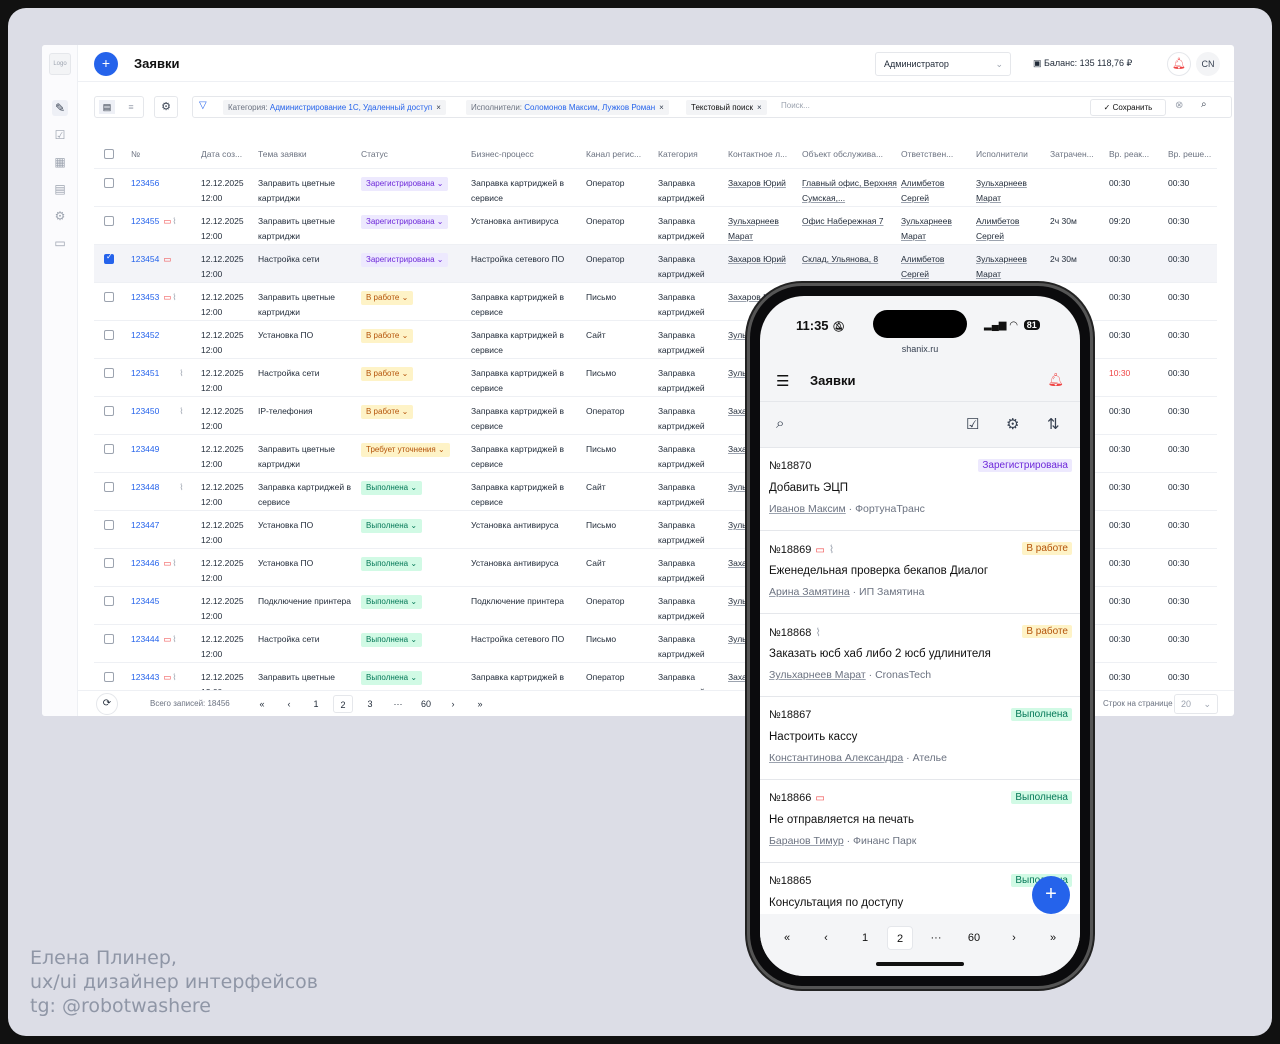 The height and width of the screenshot is (1044, 1280). What do you see at coordinates (809, 592) in the screenshot?
I see `contact-person-link: Арина Замятина` at bounding box center [809, 592].